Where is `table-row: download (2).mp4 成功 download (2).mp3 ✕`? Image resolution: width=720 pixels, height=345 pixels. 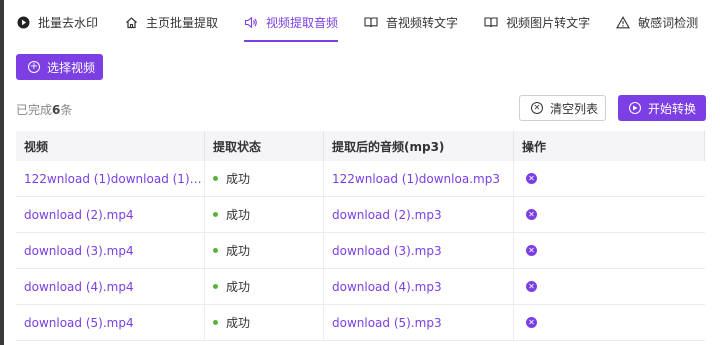
table-row: download (2).mp4 成功 download (2).mp3 ✕ is located at coordinates (360, 215).